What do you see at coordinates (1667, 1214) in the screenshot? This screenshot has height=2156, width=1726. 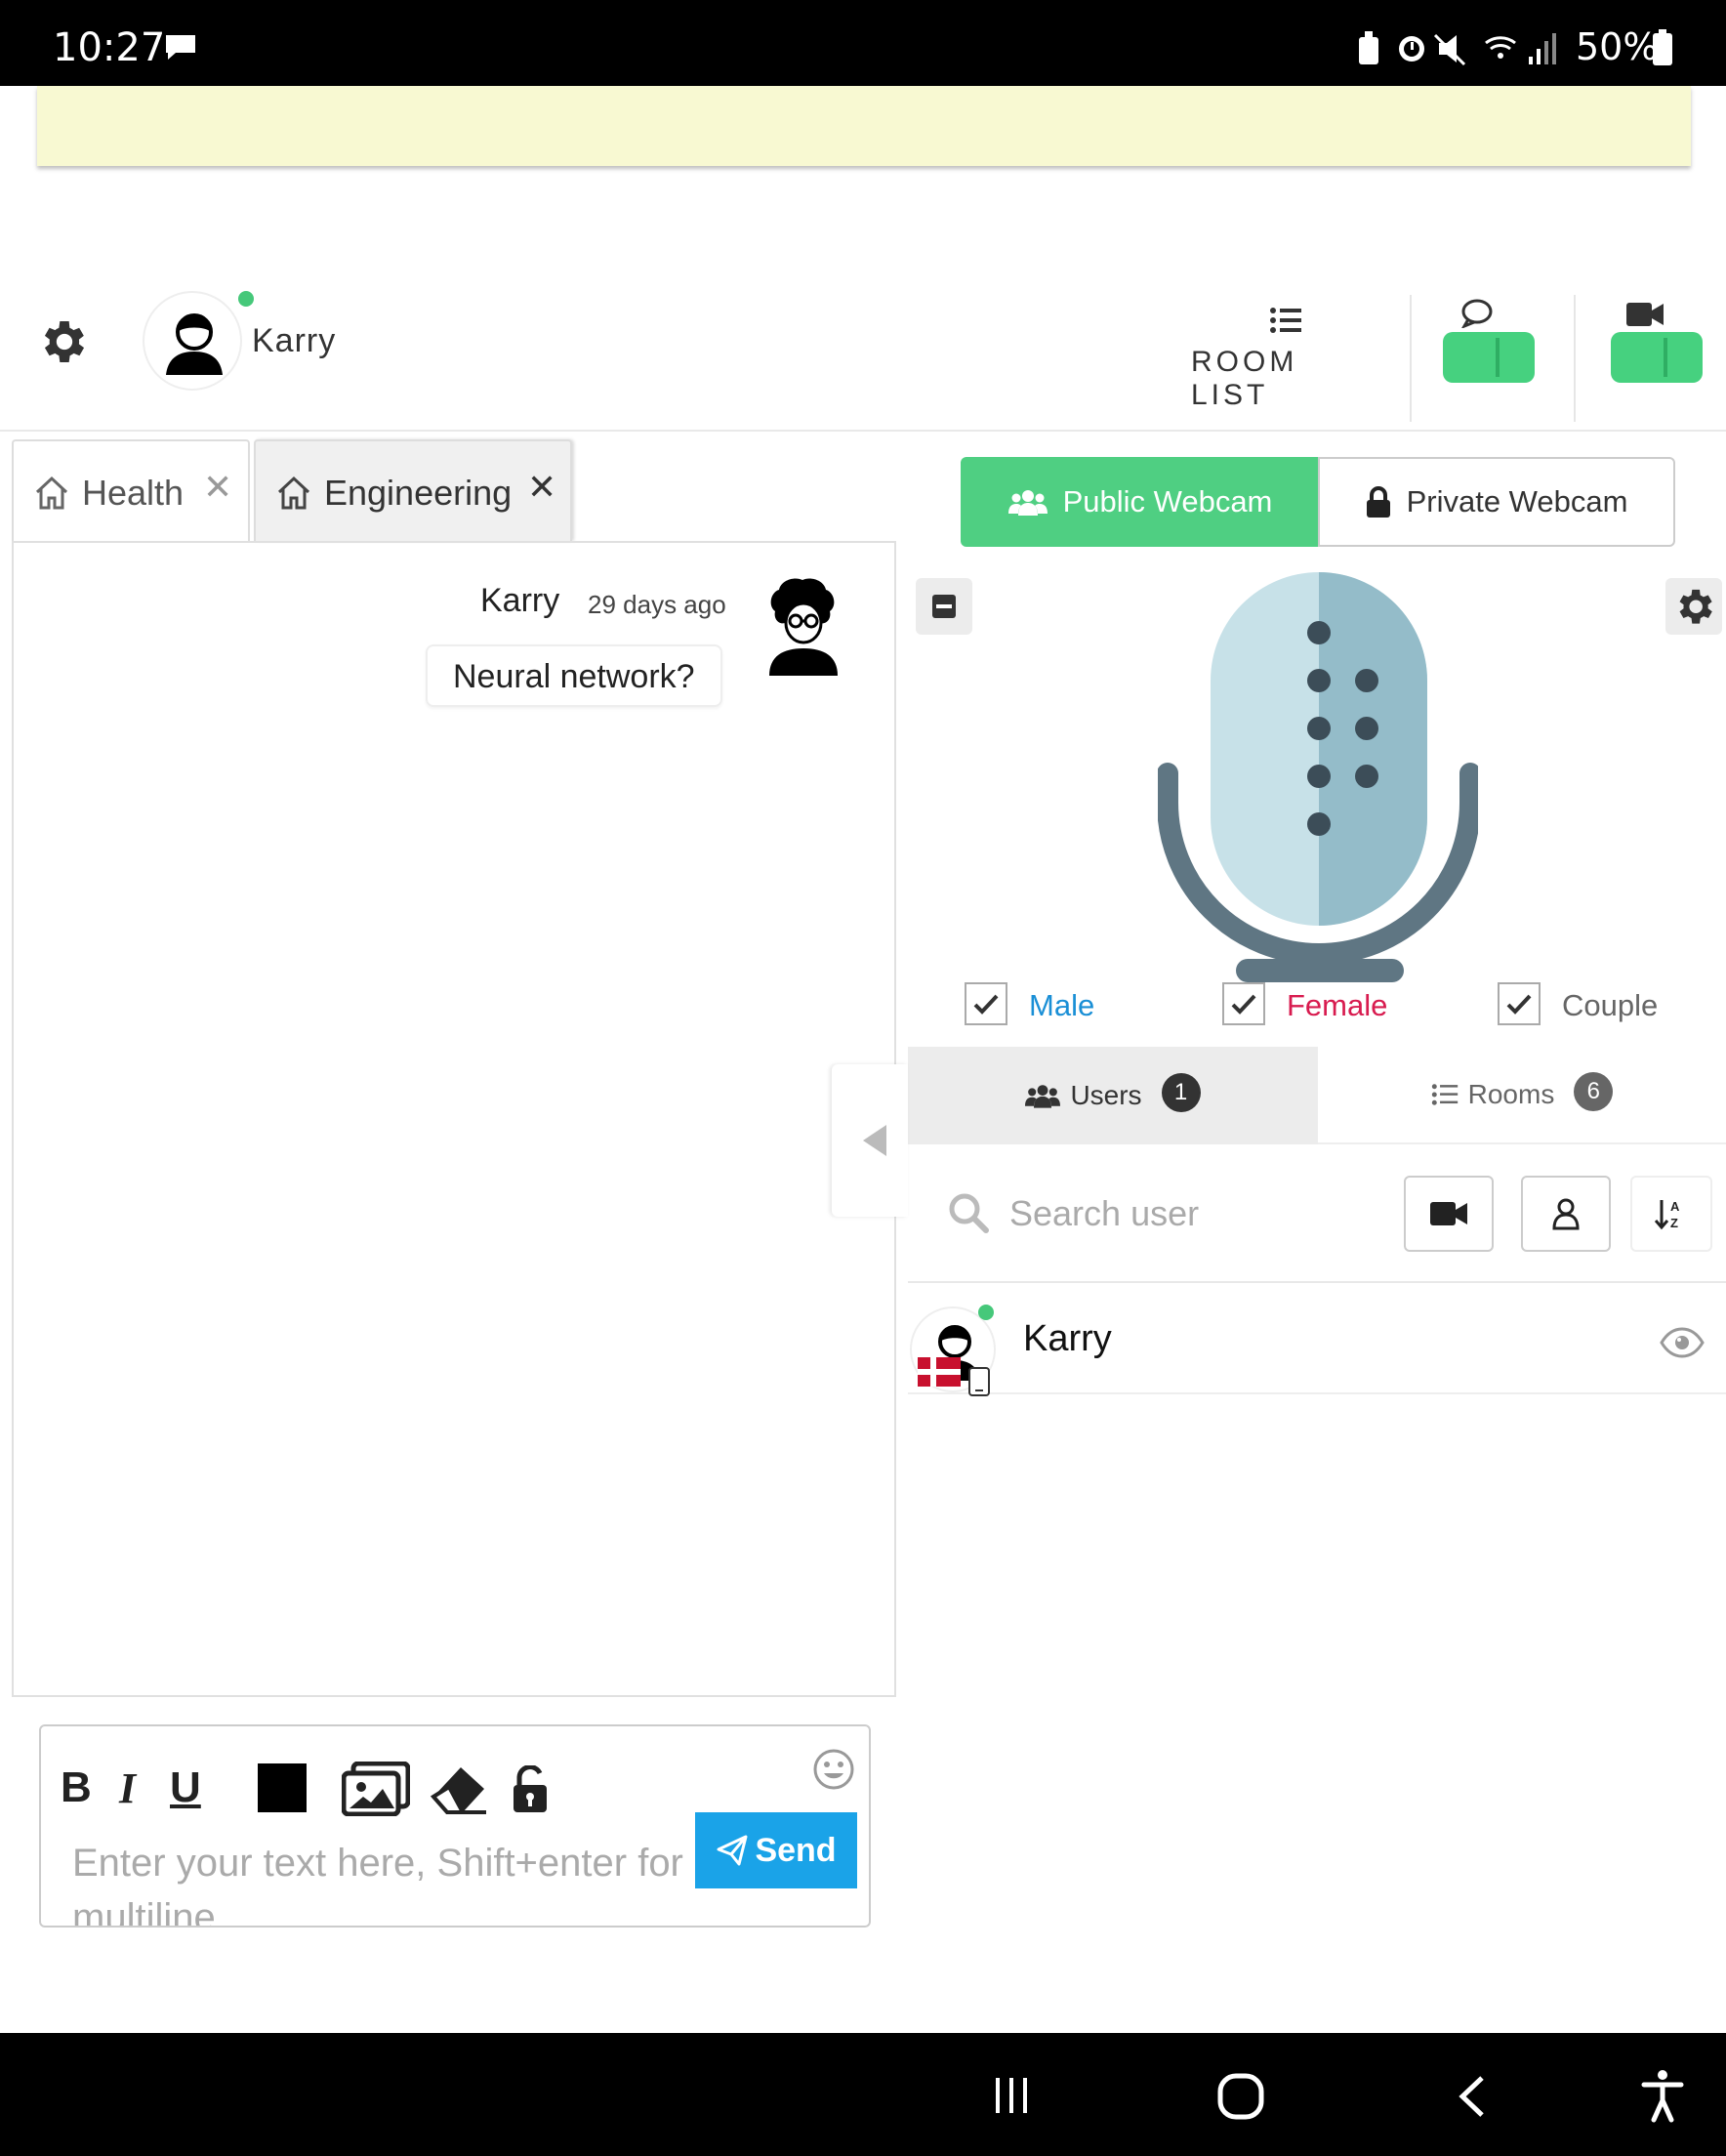 I see `sort-alpha-icon: AZ` at bounding box center [1667, 1214].